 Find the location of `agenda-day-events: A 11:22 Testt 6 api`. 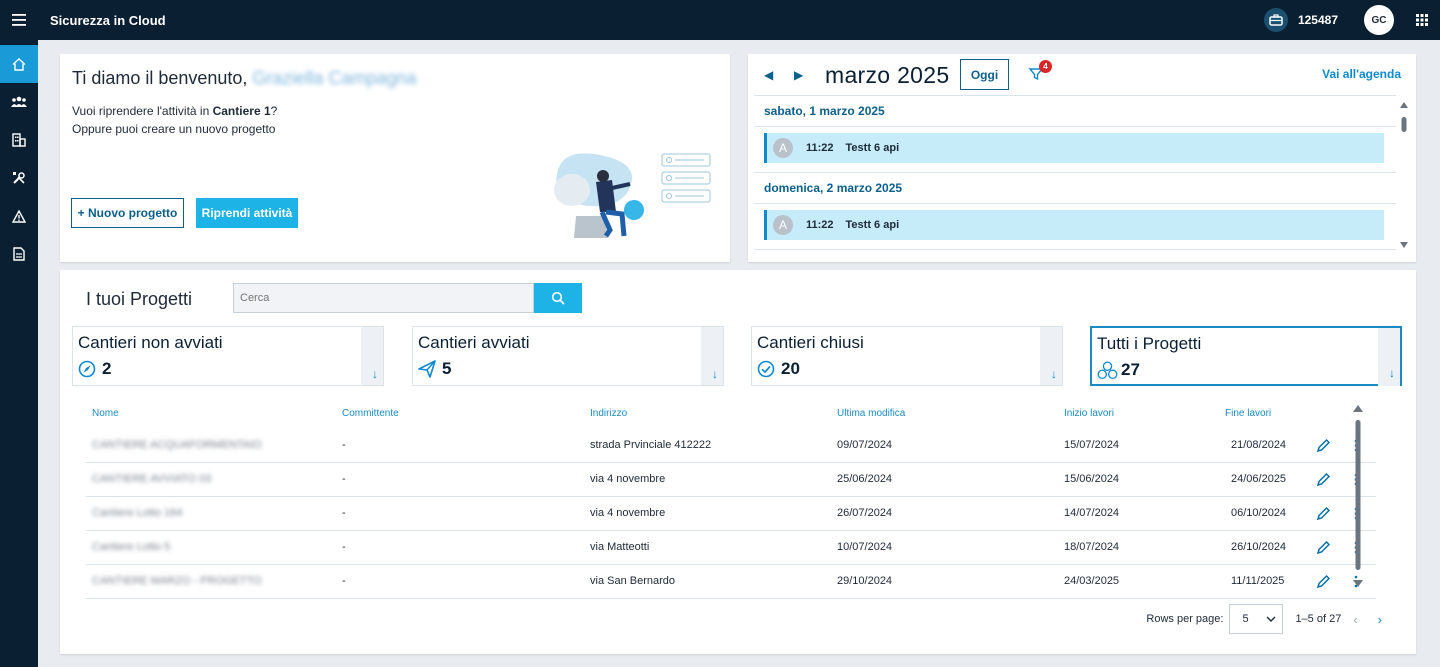

agenda-day-events: A 11:22 Testt 6 api is located at coordinates (1075, 150).